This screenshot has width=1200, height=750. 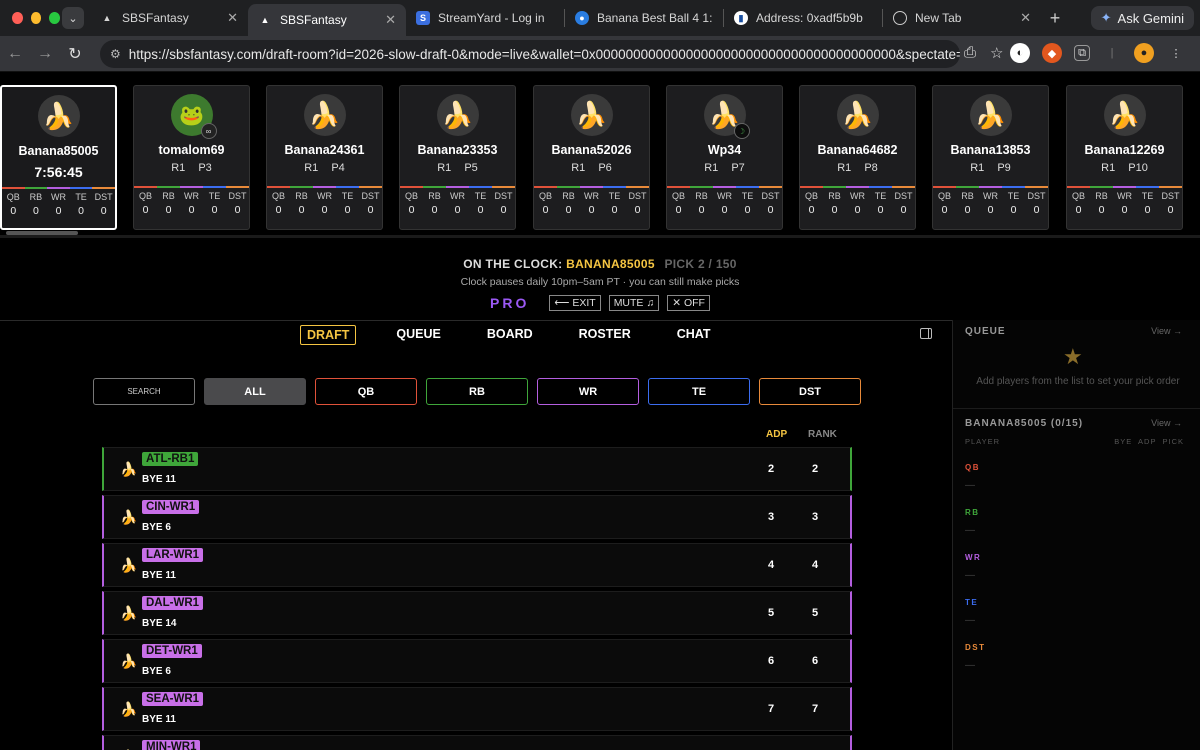 I want to click on tab-title: SBSFantasy, so click(x=155, y=18).